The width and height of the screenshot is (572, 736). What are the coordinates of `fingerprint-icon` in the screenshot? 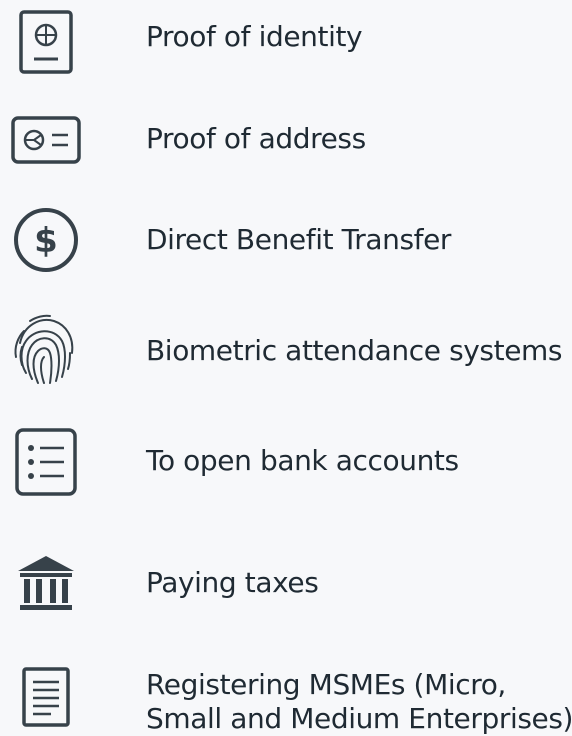 It's located at (46, 350).